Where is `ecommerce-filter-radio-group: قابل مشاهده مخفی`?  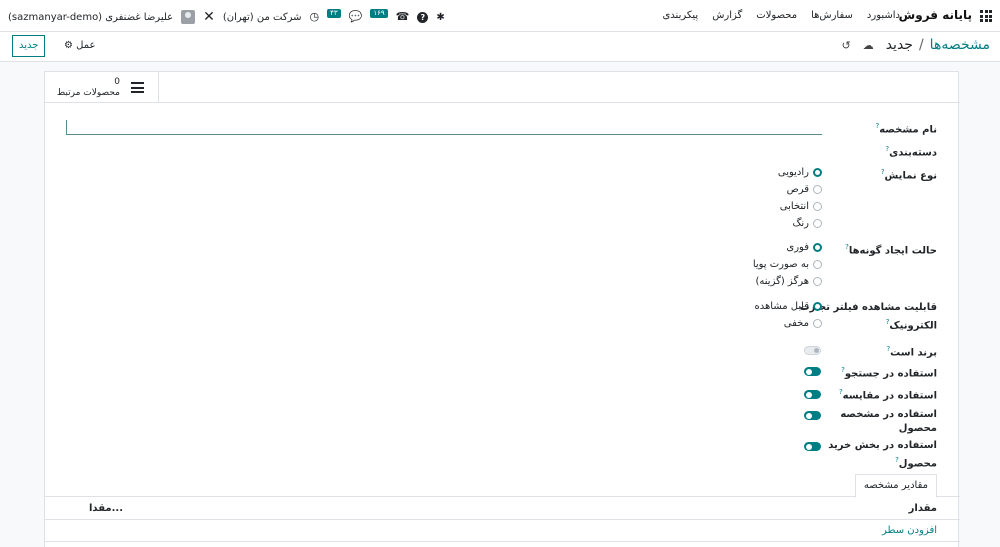
ecommerce-filter-radio-group: قابل مشاهده مخفی is located at coordinates (788, 315).